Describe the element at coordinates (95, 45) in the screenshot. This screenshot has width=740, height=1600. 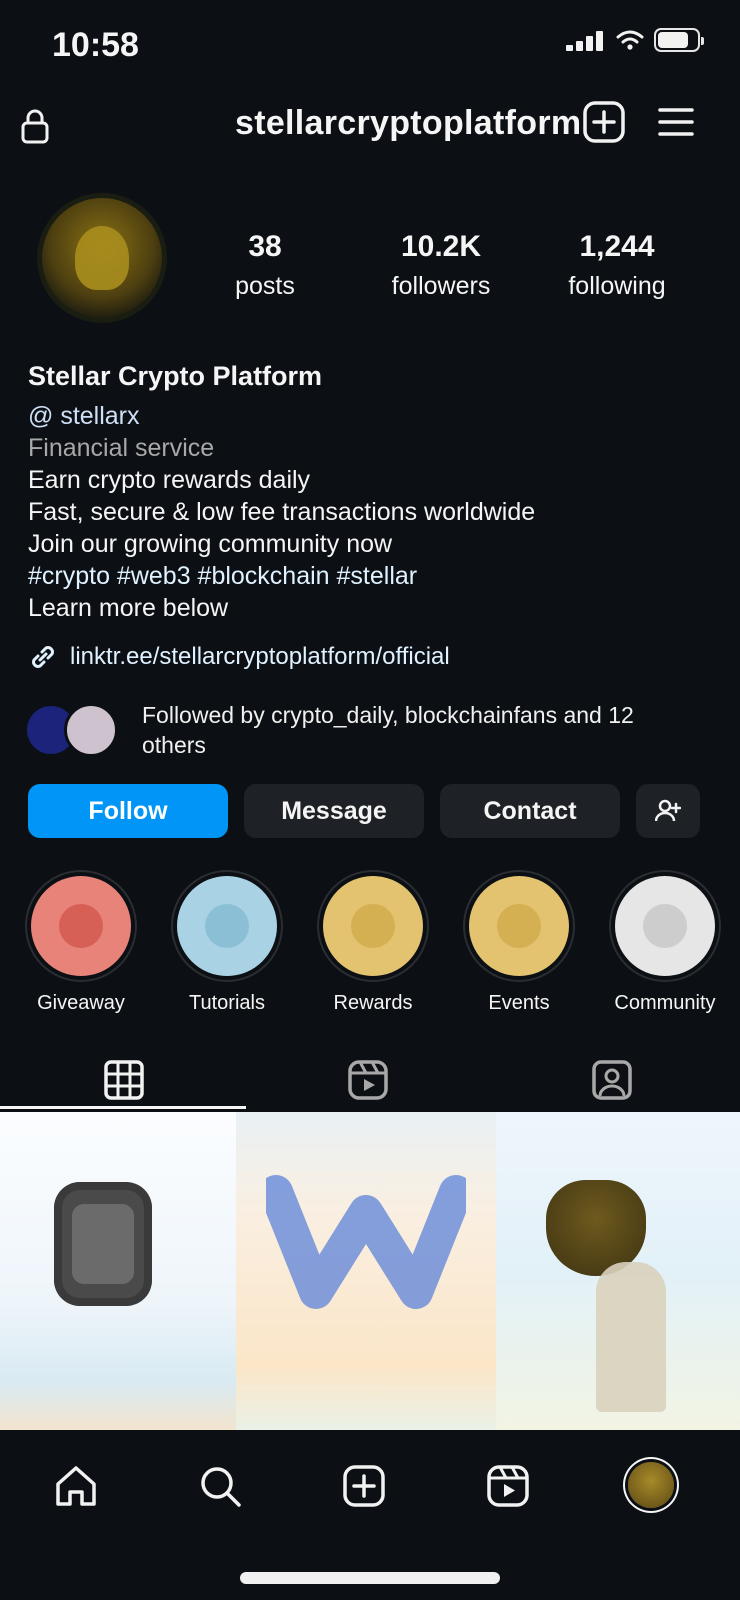
I see `status-time: 10:58` at that location.